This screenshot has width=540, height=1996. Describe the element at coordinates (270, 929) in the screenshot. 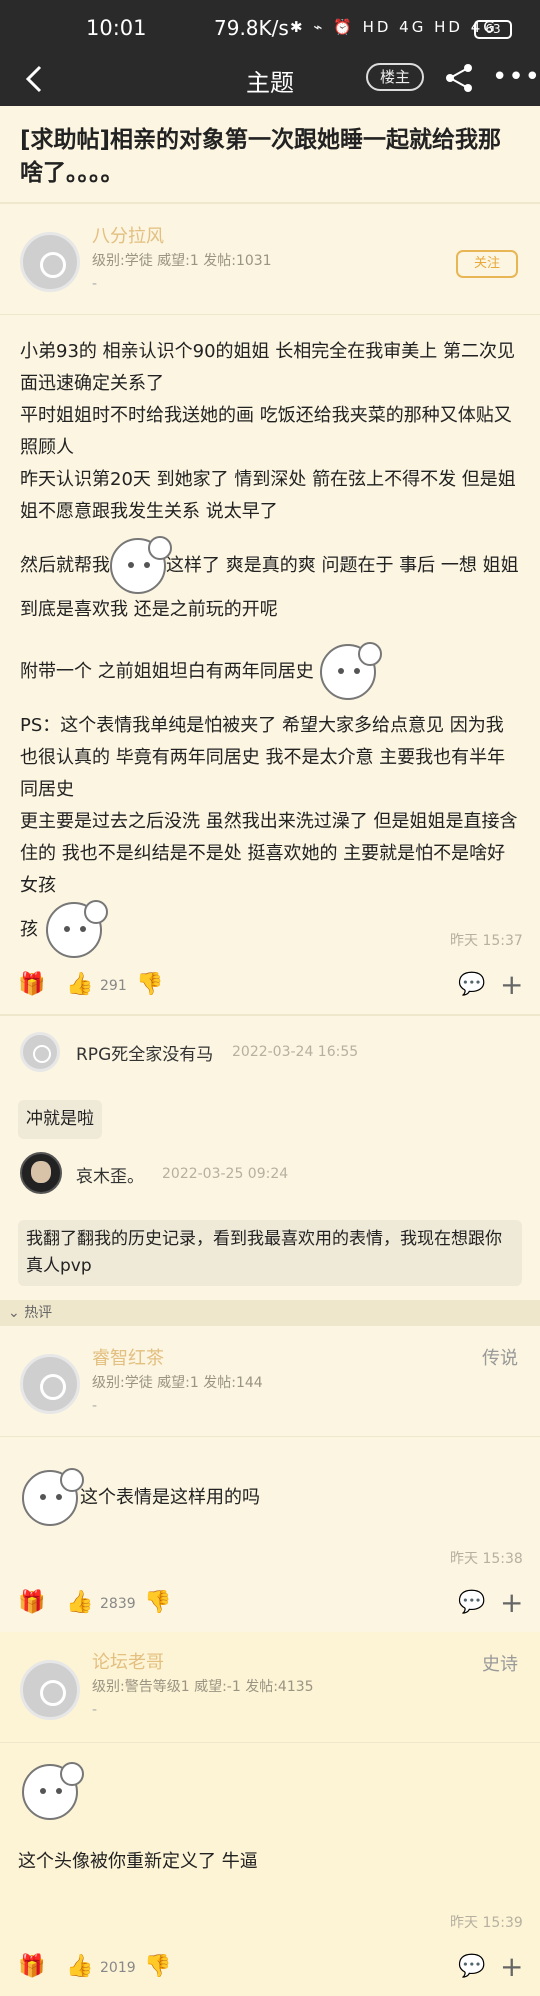

I see `post-paragraph: 孩` at that location.